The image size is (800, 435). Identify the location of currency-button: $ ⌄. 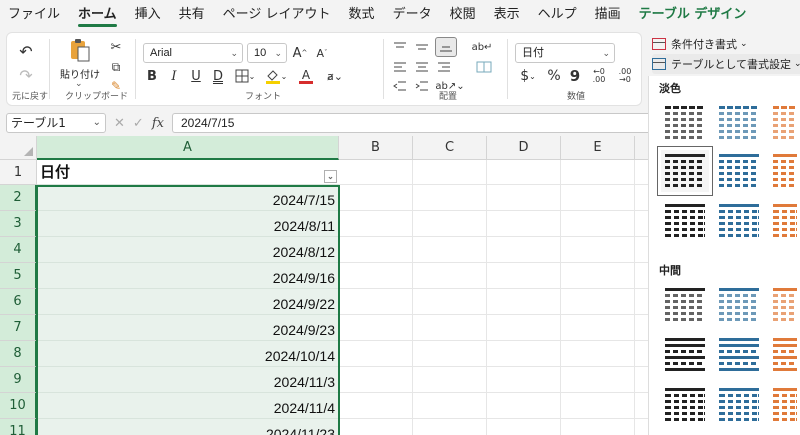
(528, 76).